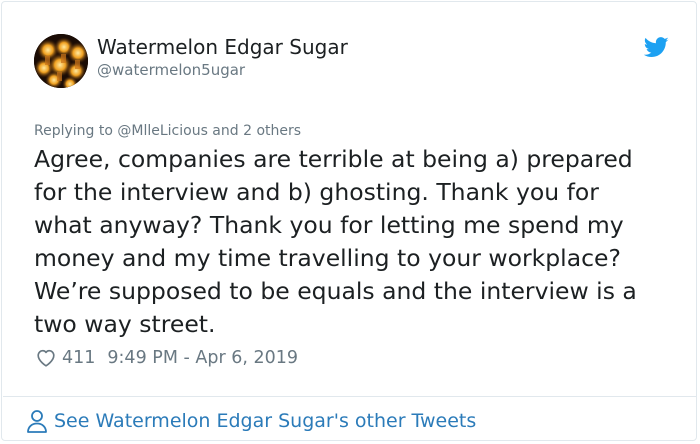  Describe the element at coordinates (350, 396) in the screenshot. I see `footer-divider` at that location.